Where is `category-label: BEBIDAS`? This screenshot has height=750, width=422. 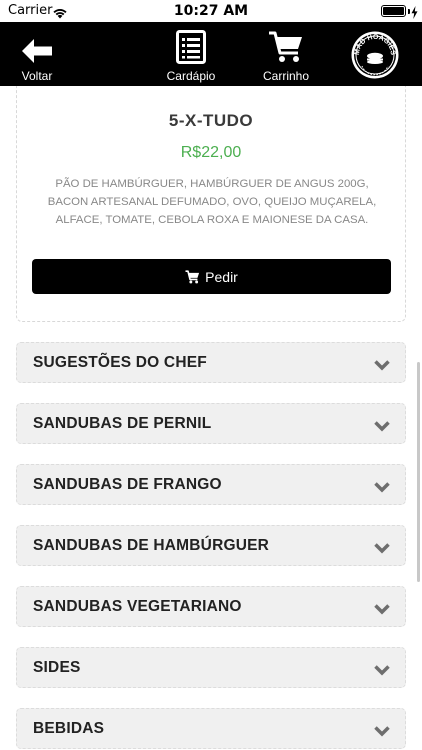 category-label: BEBIDAS is located at coordinates (69, 728).